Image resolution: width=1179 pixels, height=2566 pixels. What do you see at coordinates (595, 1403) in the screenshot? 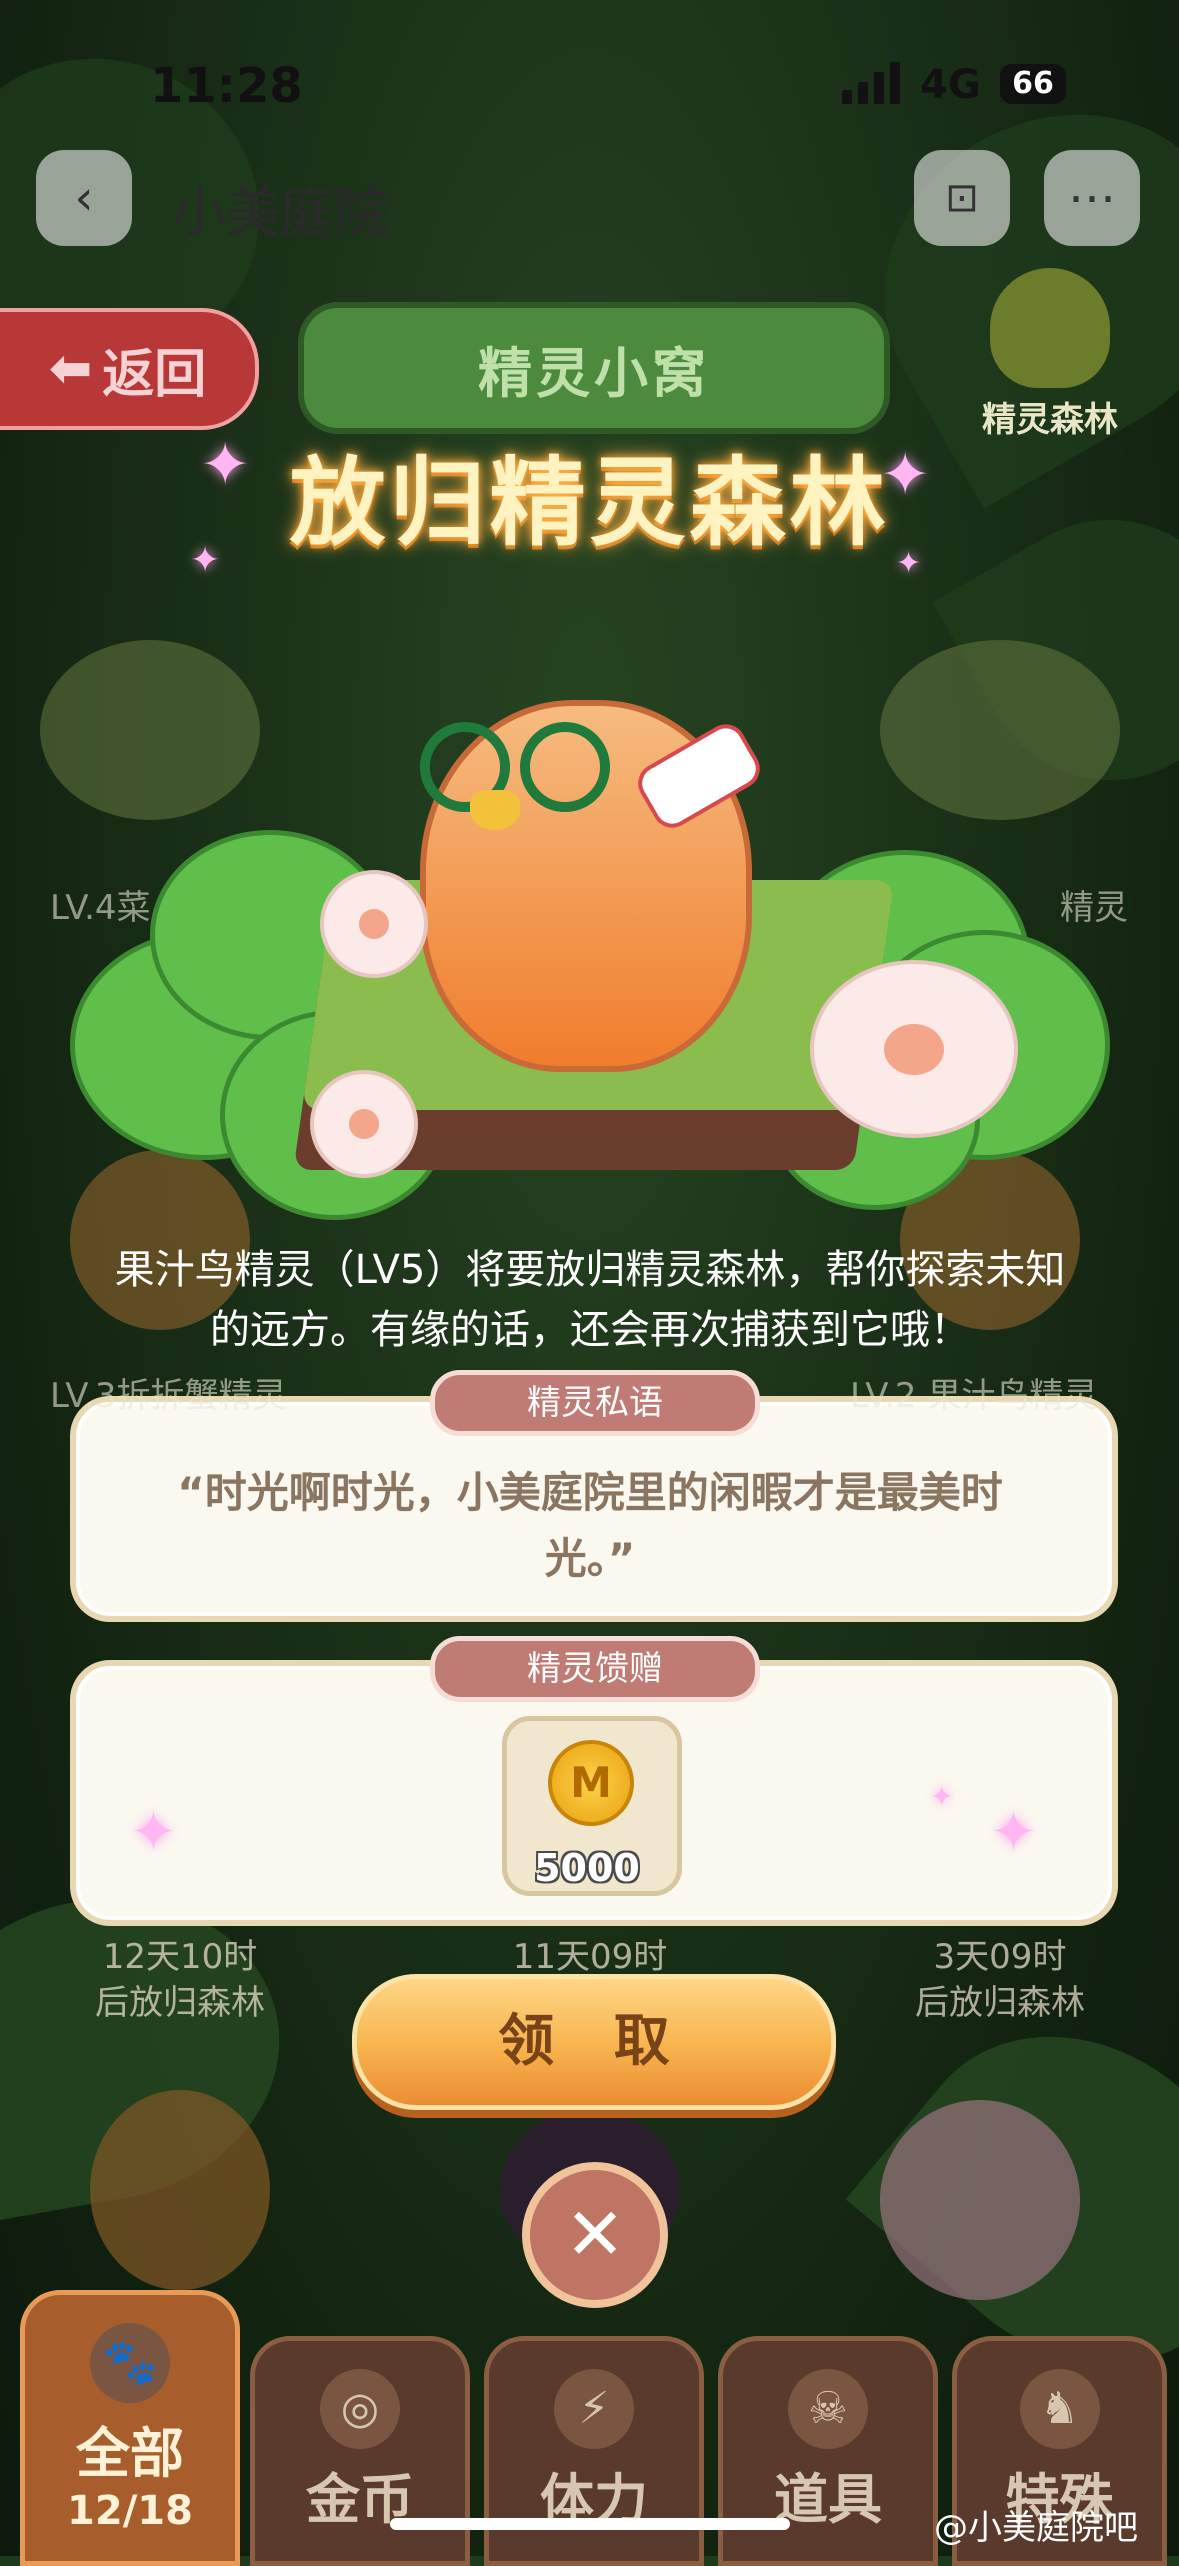
I see `whisper-tag: 精灵私语` at bounding box center [595, 1403].